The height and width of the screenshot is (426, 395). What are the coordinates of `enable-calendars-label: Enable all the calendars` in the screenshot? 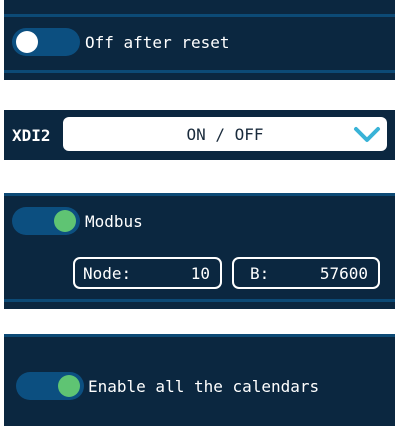 It's located at (204, 386).